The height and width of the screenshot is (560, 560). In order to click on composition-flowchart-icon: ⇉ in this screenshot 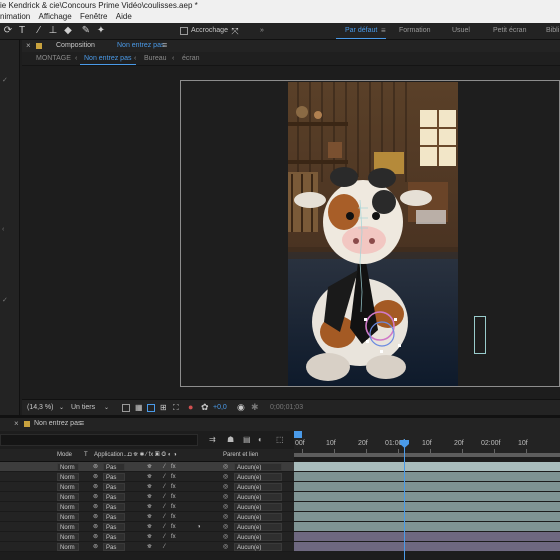, I will do `click(212, 439)`.